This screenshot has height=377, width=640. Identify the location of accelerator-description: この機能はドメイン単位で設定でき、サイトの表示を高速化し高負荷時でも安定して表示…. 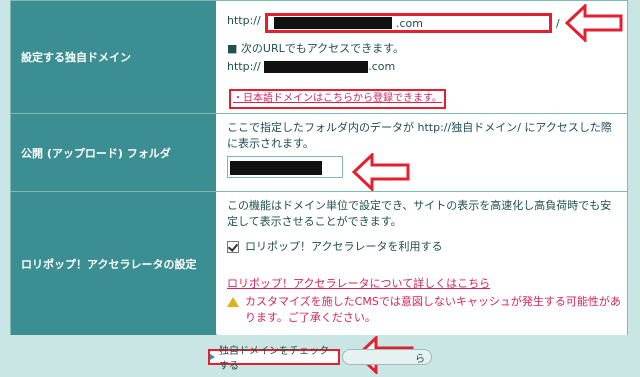
(419, 213).